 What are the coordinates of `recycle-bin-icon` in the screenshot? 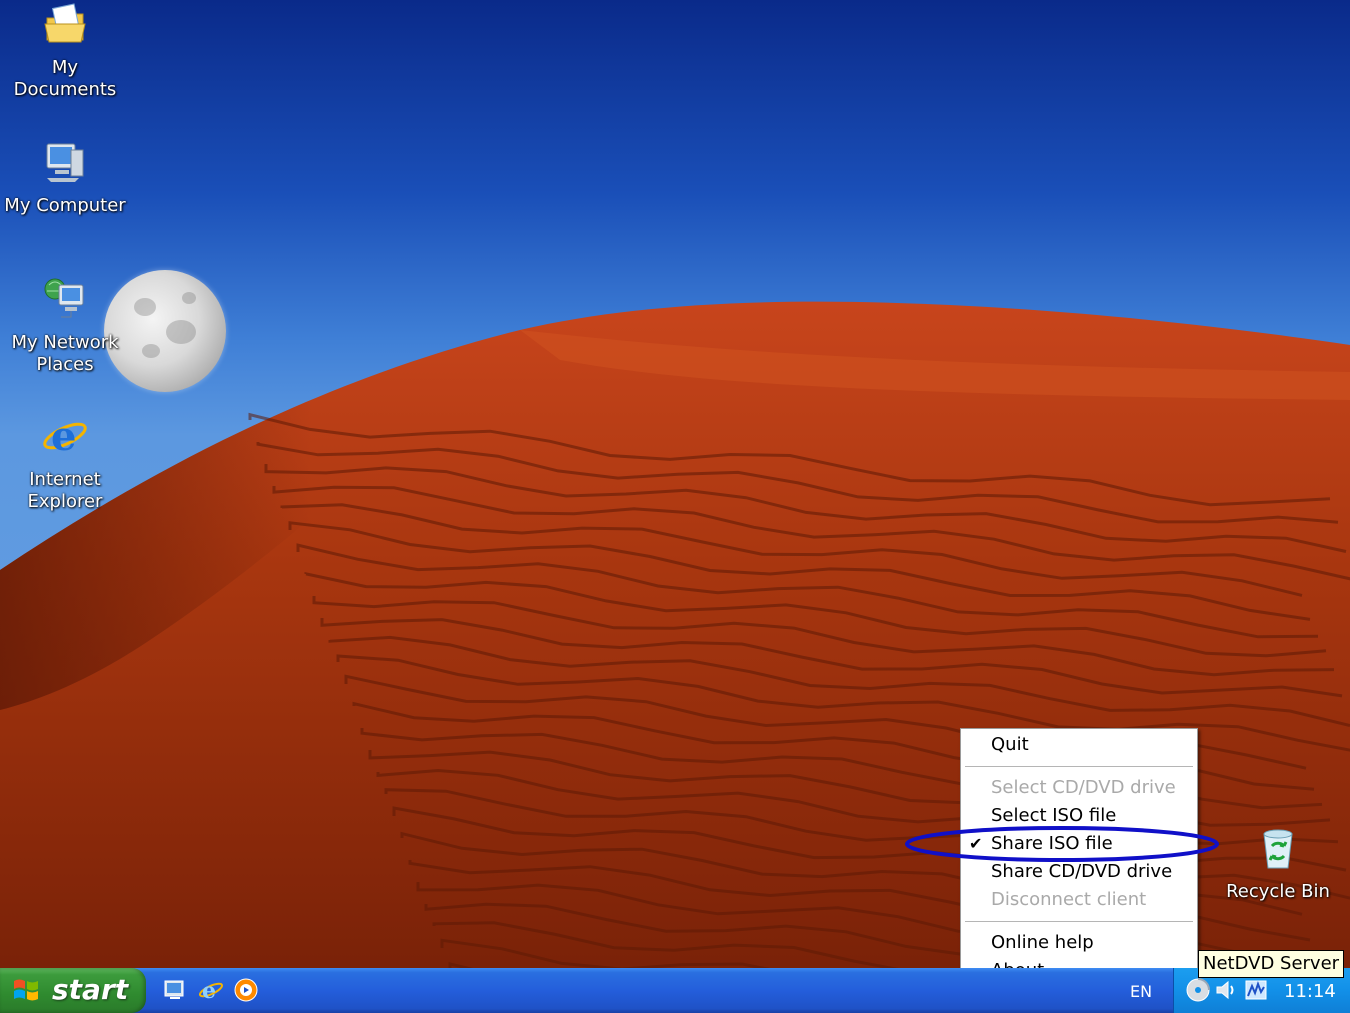 It's located at (1278, 849).